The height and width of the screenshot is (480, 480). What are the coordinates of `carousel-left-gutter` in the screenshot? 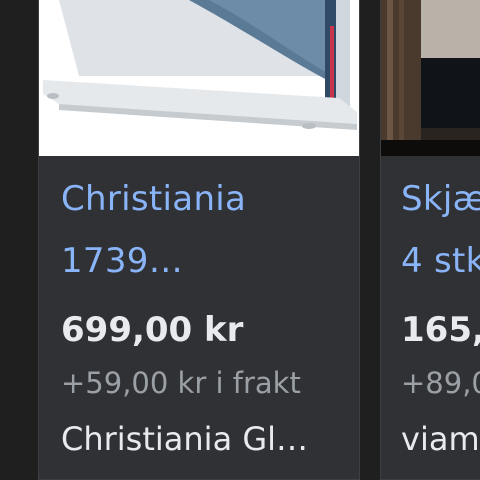 It's located at (19, 240).